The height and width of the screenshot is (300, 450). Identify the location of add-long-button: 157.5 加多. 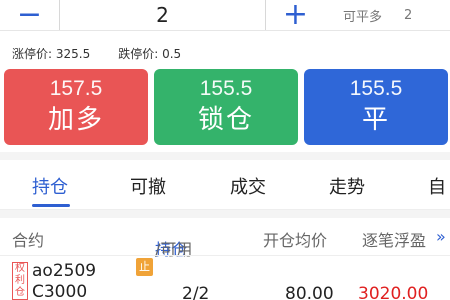
(76, 107).